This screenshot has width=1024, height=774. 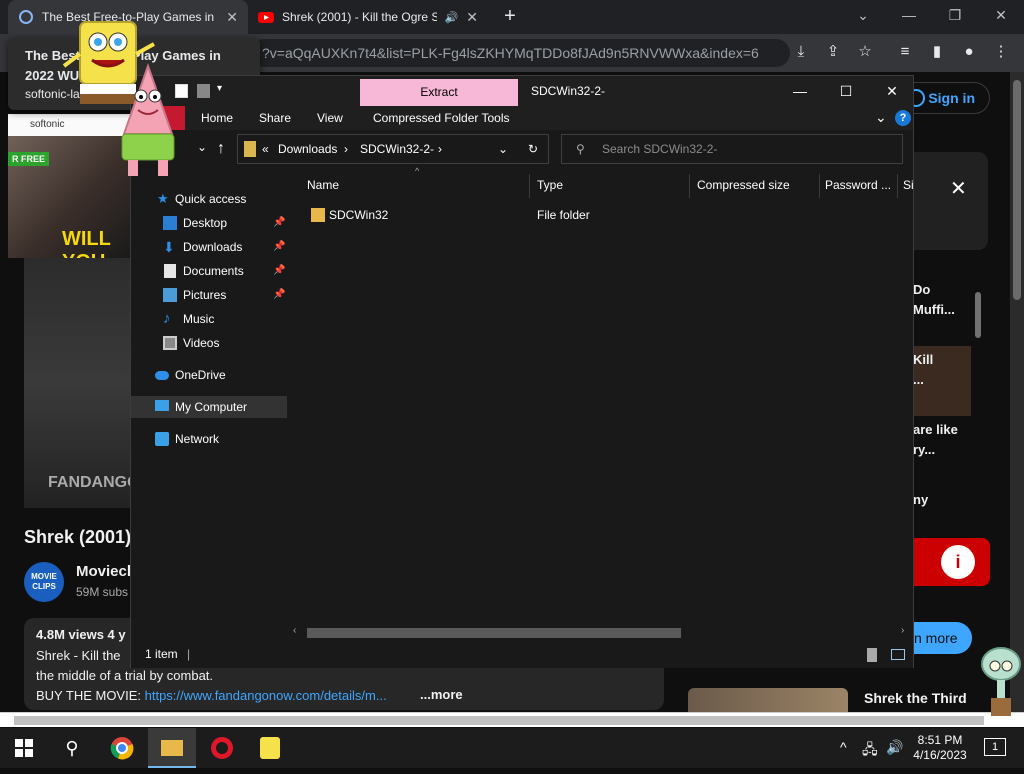 What do you see at coordinates (958, 188) in the screenshot?
I see `close-icon: ✕` at bounding box center [958, 188].